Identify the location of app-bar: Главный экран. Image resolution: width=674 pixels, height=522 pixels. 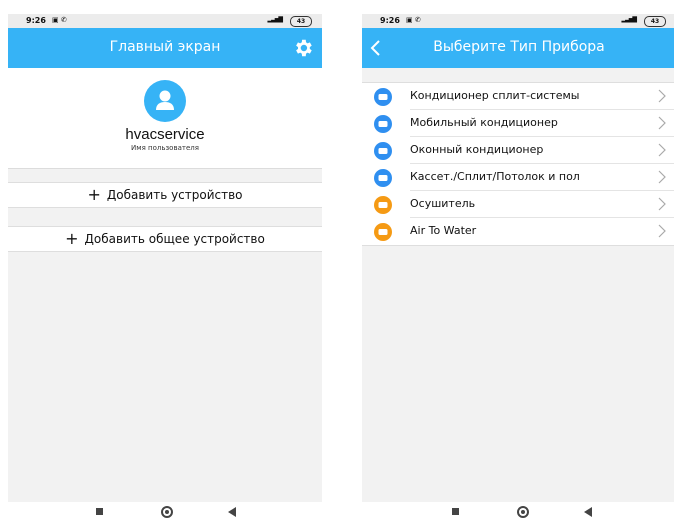
(165, 48).